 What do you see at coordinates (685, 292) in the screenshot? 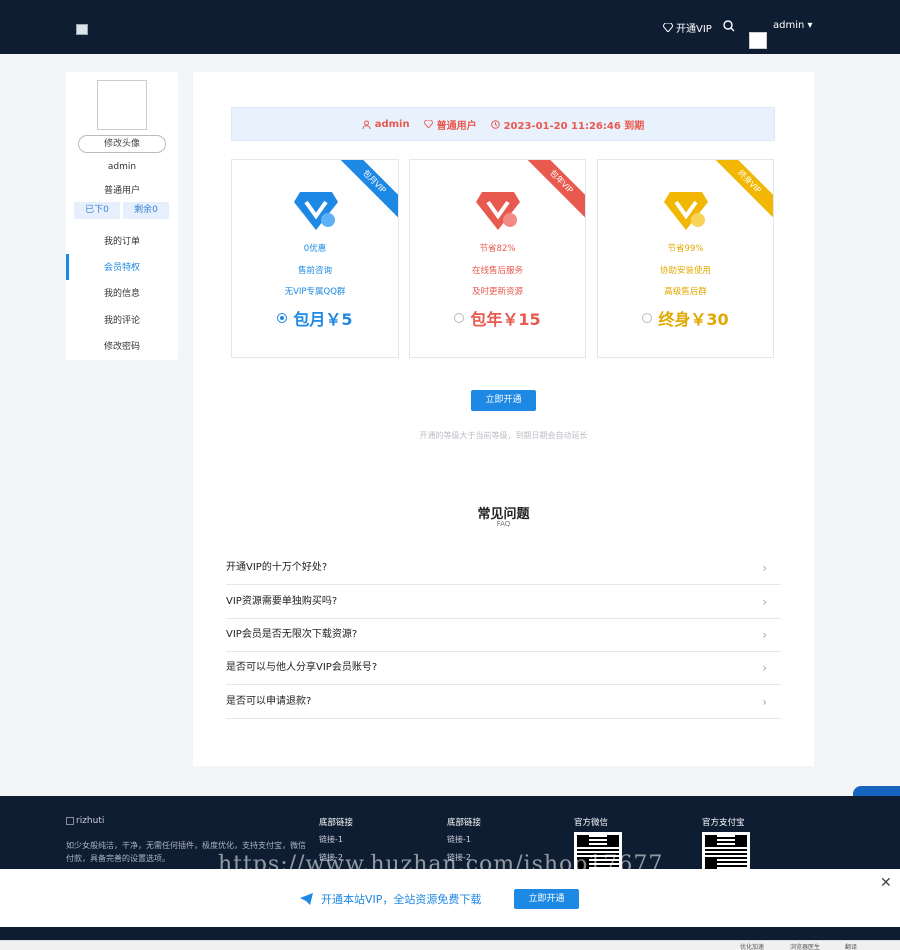
I see `plan-benefit: 高级售后群` at bounding box center [685, 292].